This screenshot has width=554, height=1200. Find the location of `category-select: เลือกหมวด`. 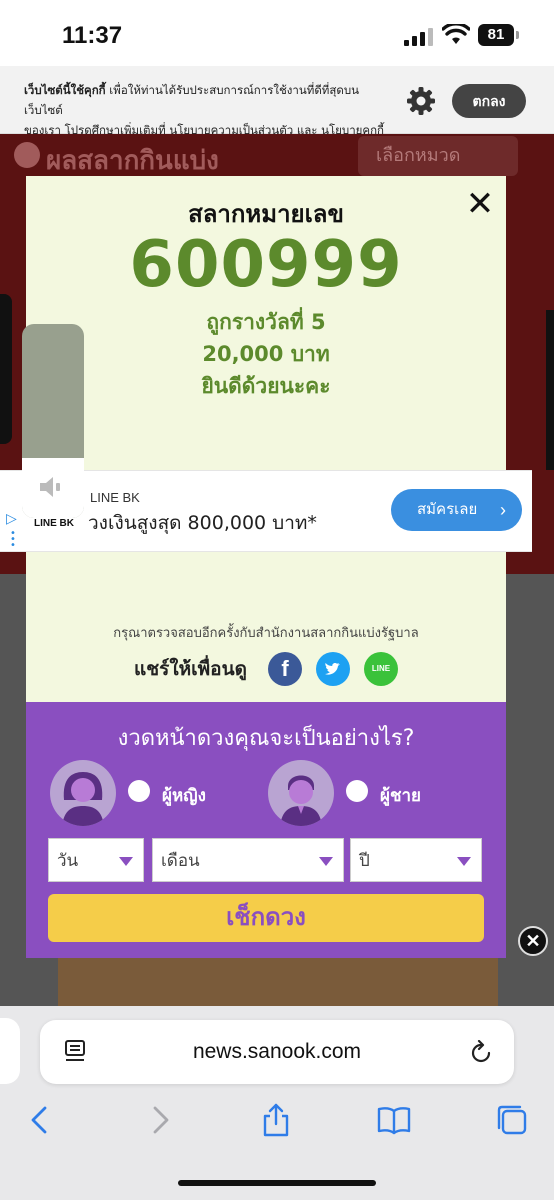

category-select: เลือกหมวด is located at coordinates (438, 156).